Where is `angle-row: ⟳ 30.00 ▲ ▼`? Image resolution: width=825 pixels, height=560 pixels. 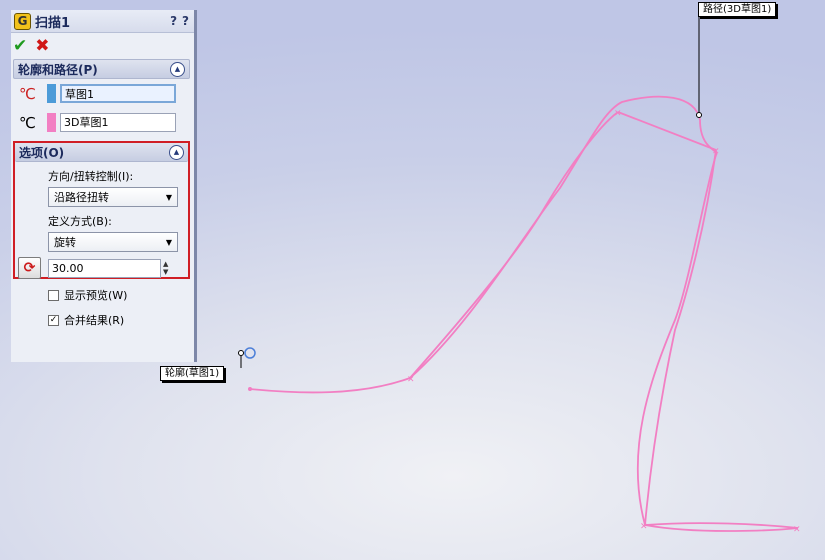
angle-row: ⟳ 30.00 ▲ ▼ is located at coordinates (103, 268).